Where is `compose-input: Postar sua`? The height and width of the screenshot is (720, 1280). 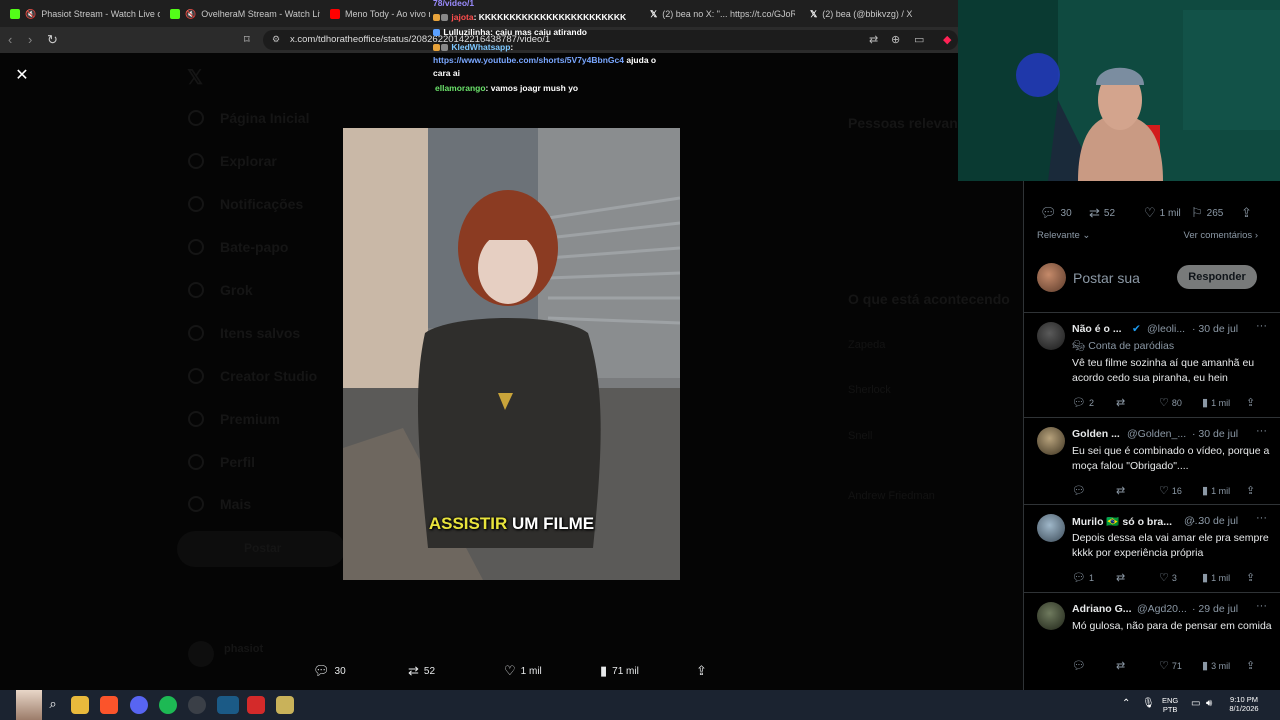
compose-input: Postar sua is located at coordinates (1106, 278).